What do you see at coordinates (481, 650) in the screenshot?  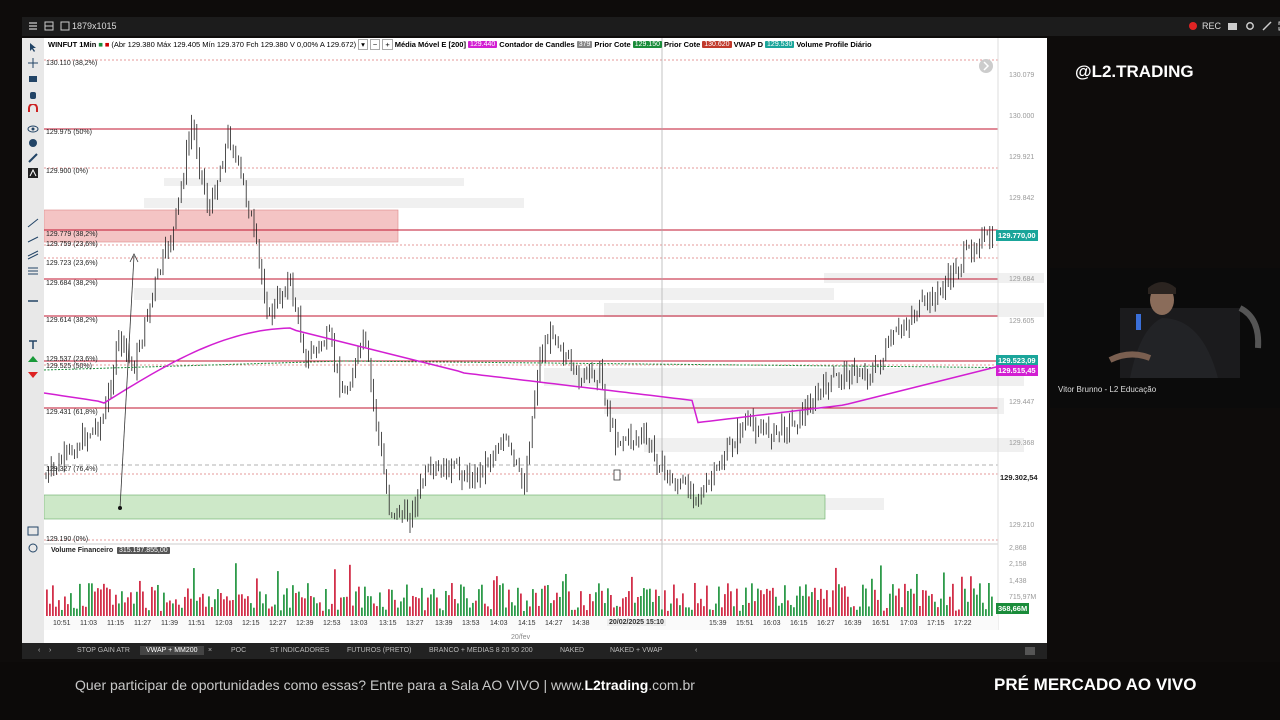 I see `tab-branco-medias: BRANCO + MEDIAS 8 20 50 200` at bounding box center [481, 650].